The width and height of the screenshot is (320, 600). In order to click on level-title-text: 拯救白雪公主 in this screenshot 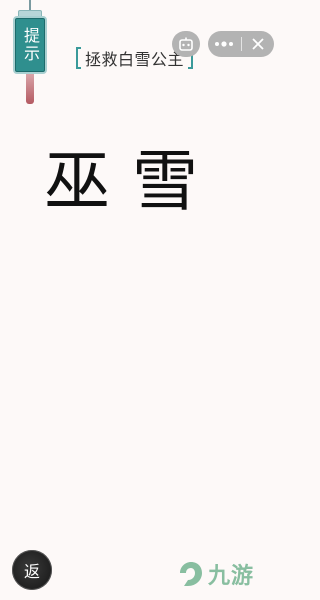, I will do `click(135, 59)`.